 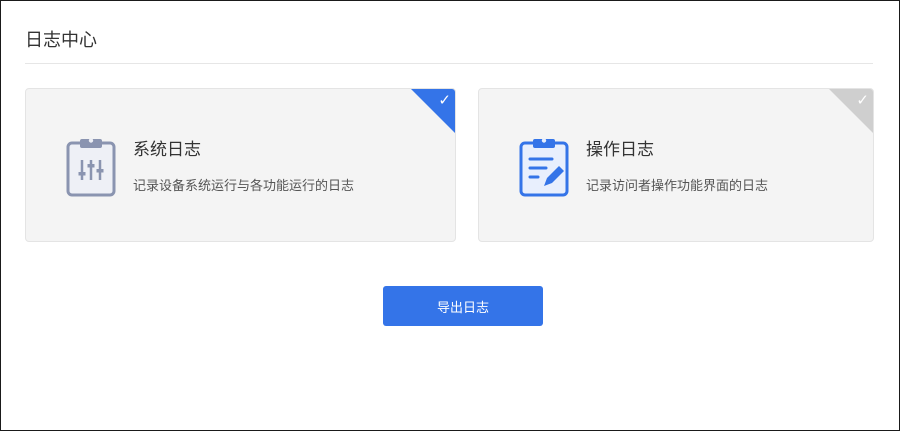 I want to click on operation-log-description: 记录访问者操作功能界面的日志, so click(x=677, y=186).